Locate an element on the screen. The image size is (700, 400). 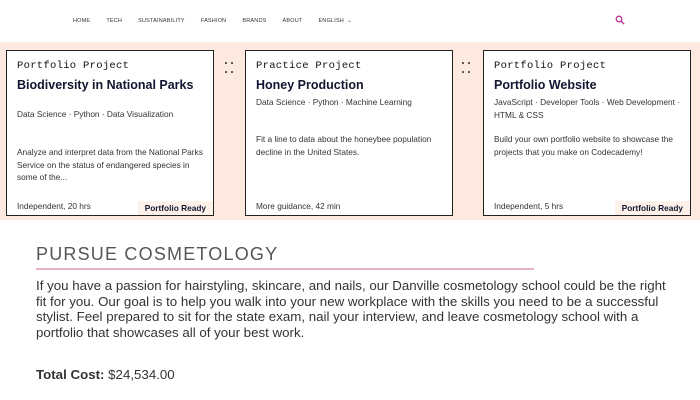
card-footer: Independent, 20 hrs is located at coordinates (54, 206).